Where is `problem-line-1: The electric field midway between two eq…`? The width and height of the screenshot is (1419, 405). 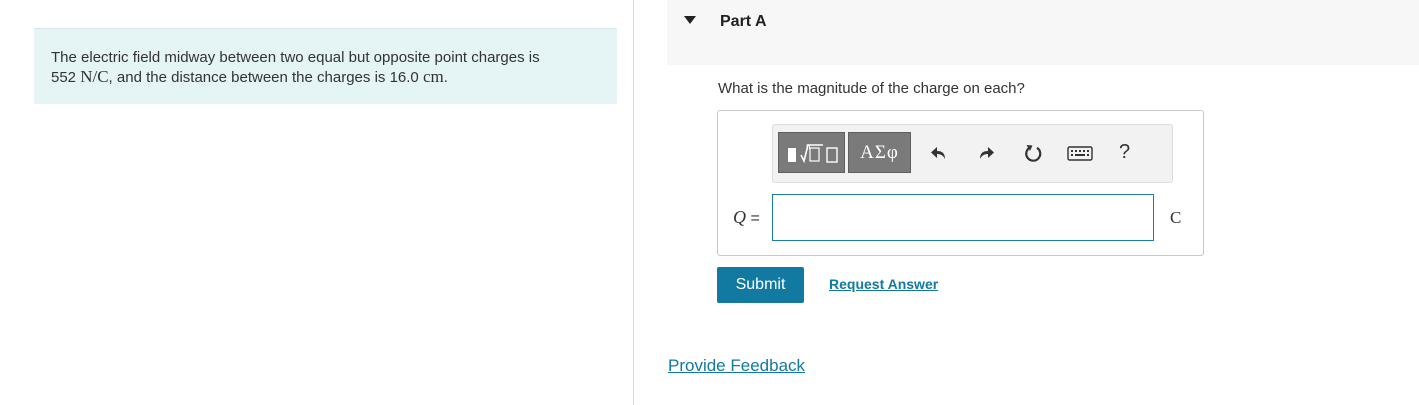 problem-line-1: The electric field midway between two eq… is located at coordinates (295, 57).